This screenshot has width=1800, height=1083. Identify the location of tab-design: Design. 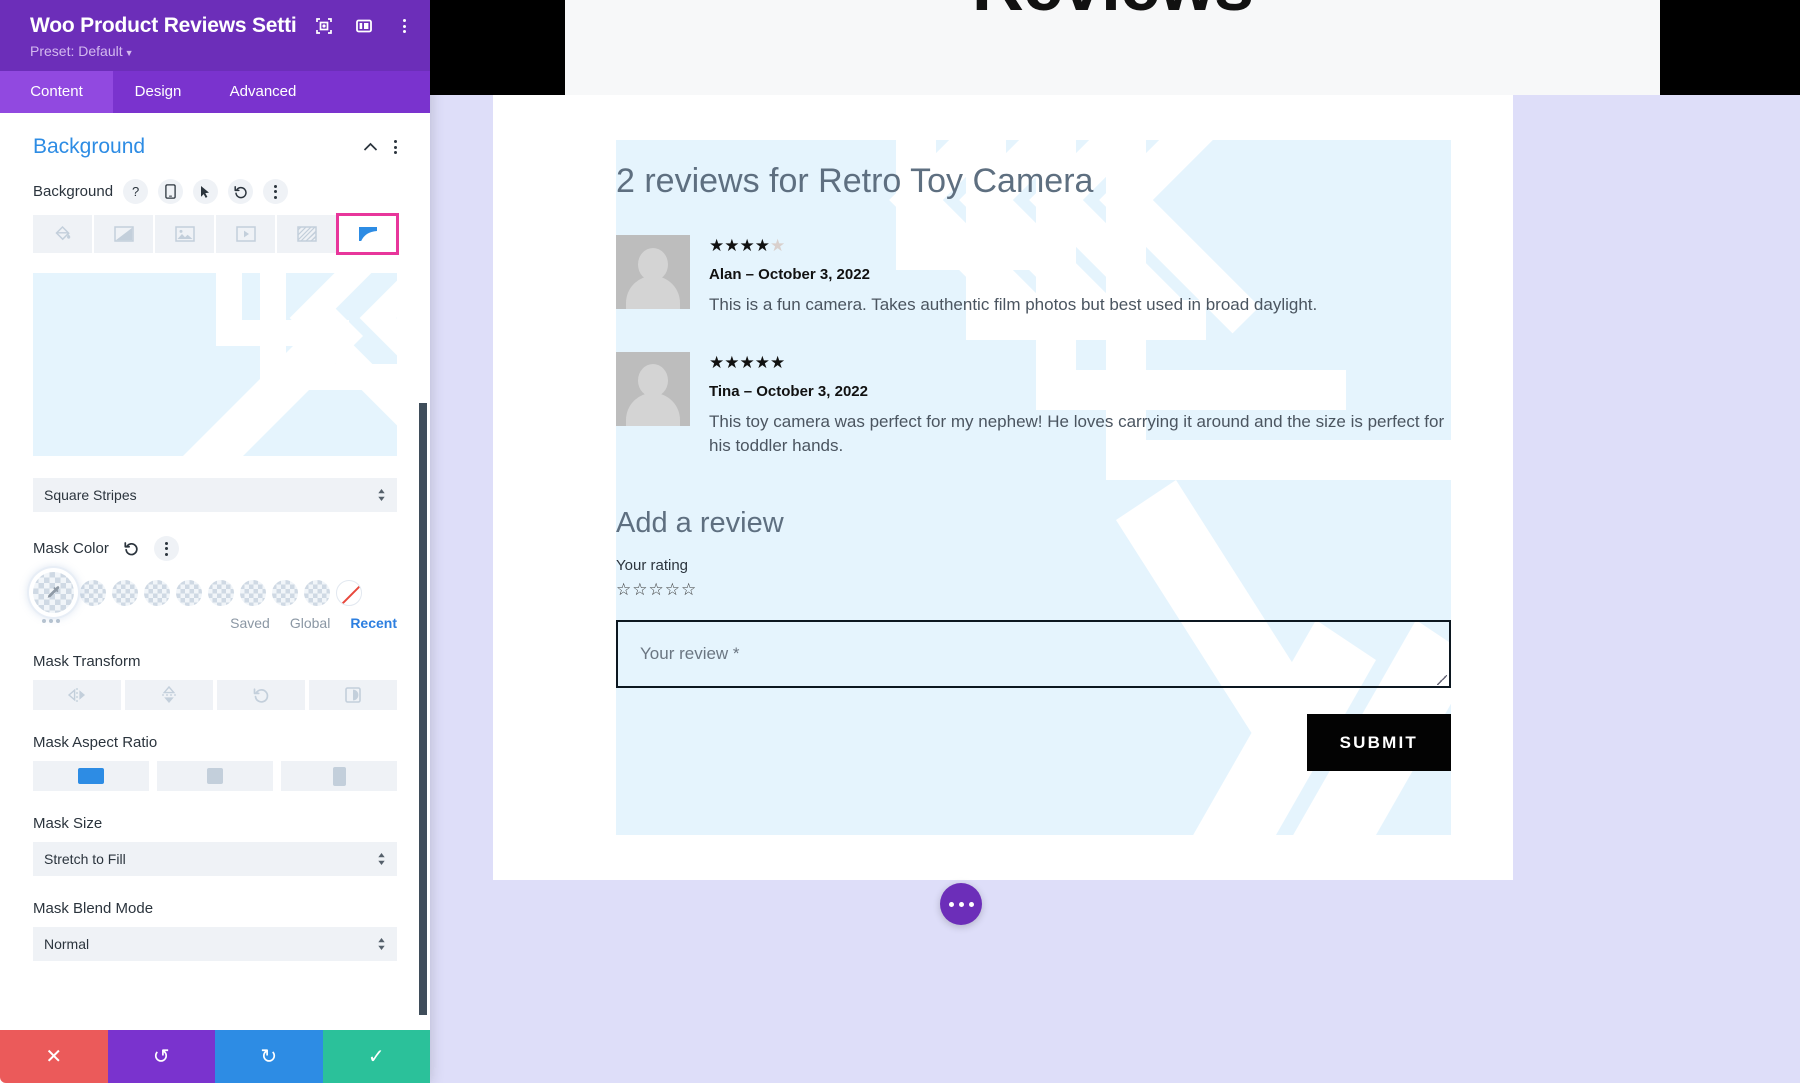
(158, 92).